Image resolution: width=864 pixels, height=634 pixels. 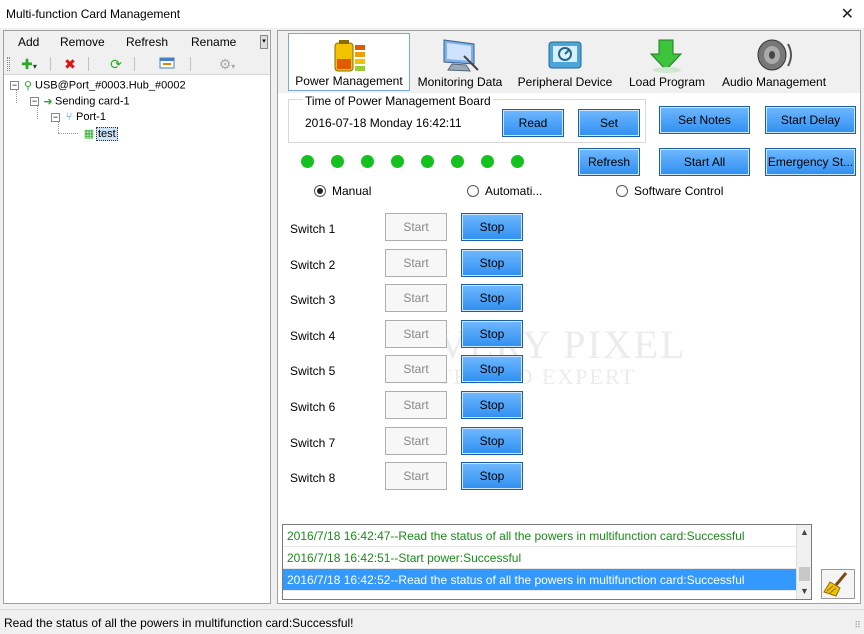 I want to click on read-button: Read, so click(x=533, y=123).